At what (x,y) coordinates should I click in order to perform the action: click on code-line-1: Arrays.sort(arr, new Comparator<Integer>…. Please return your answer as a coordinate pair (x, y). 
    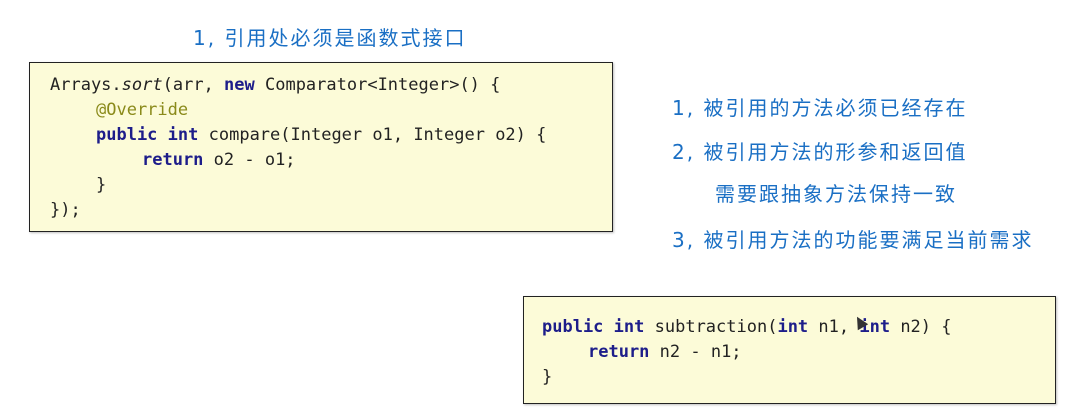
    Looking at the image, I should click on (275, 85).